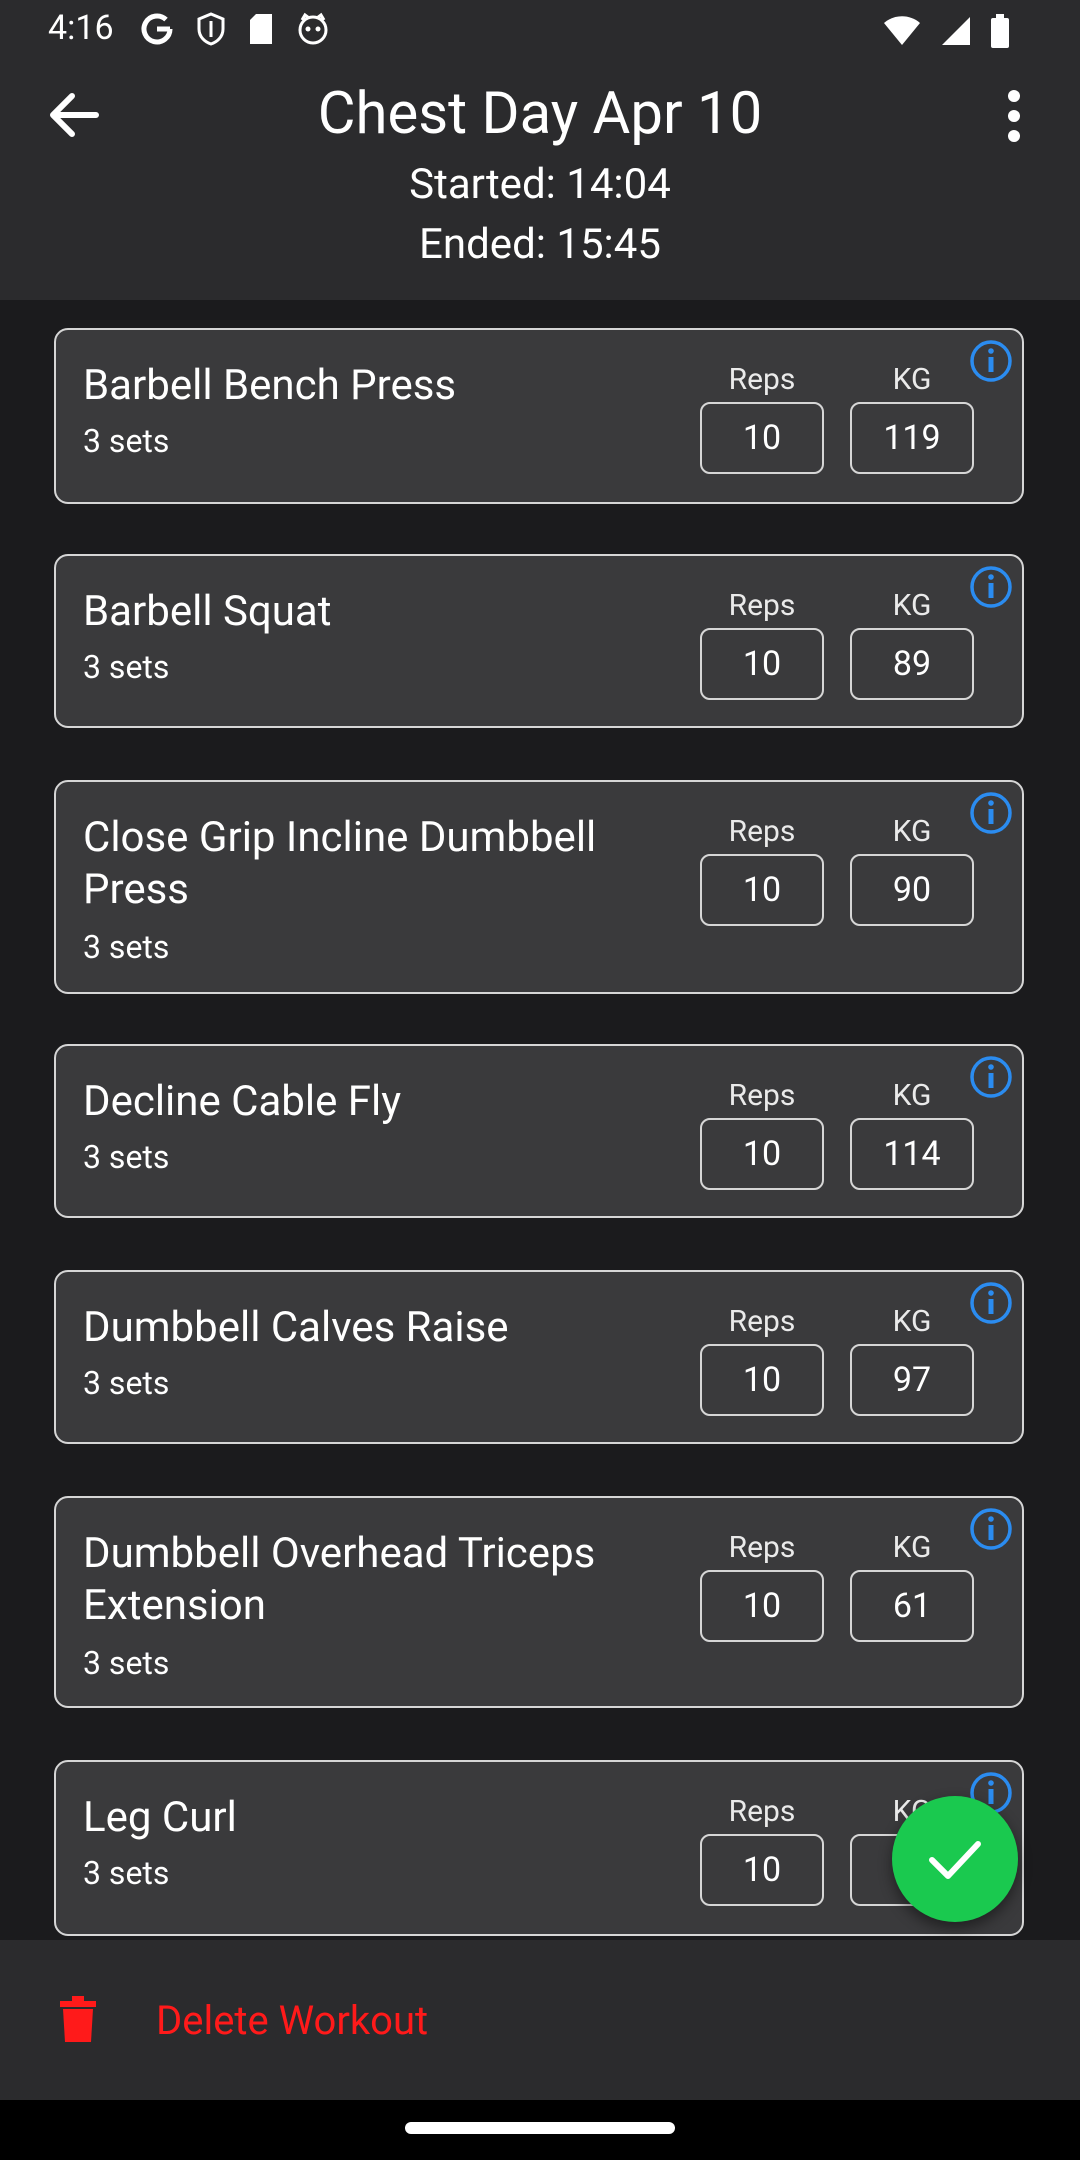 The height and width of the screenshot is (2160, 1080). I want to click on check-icon, so click(955, 1860).